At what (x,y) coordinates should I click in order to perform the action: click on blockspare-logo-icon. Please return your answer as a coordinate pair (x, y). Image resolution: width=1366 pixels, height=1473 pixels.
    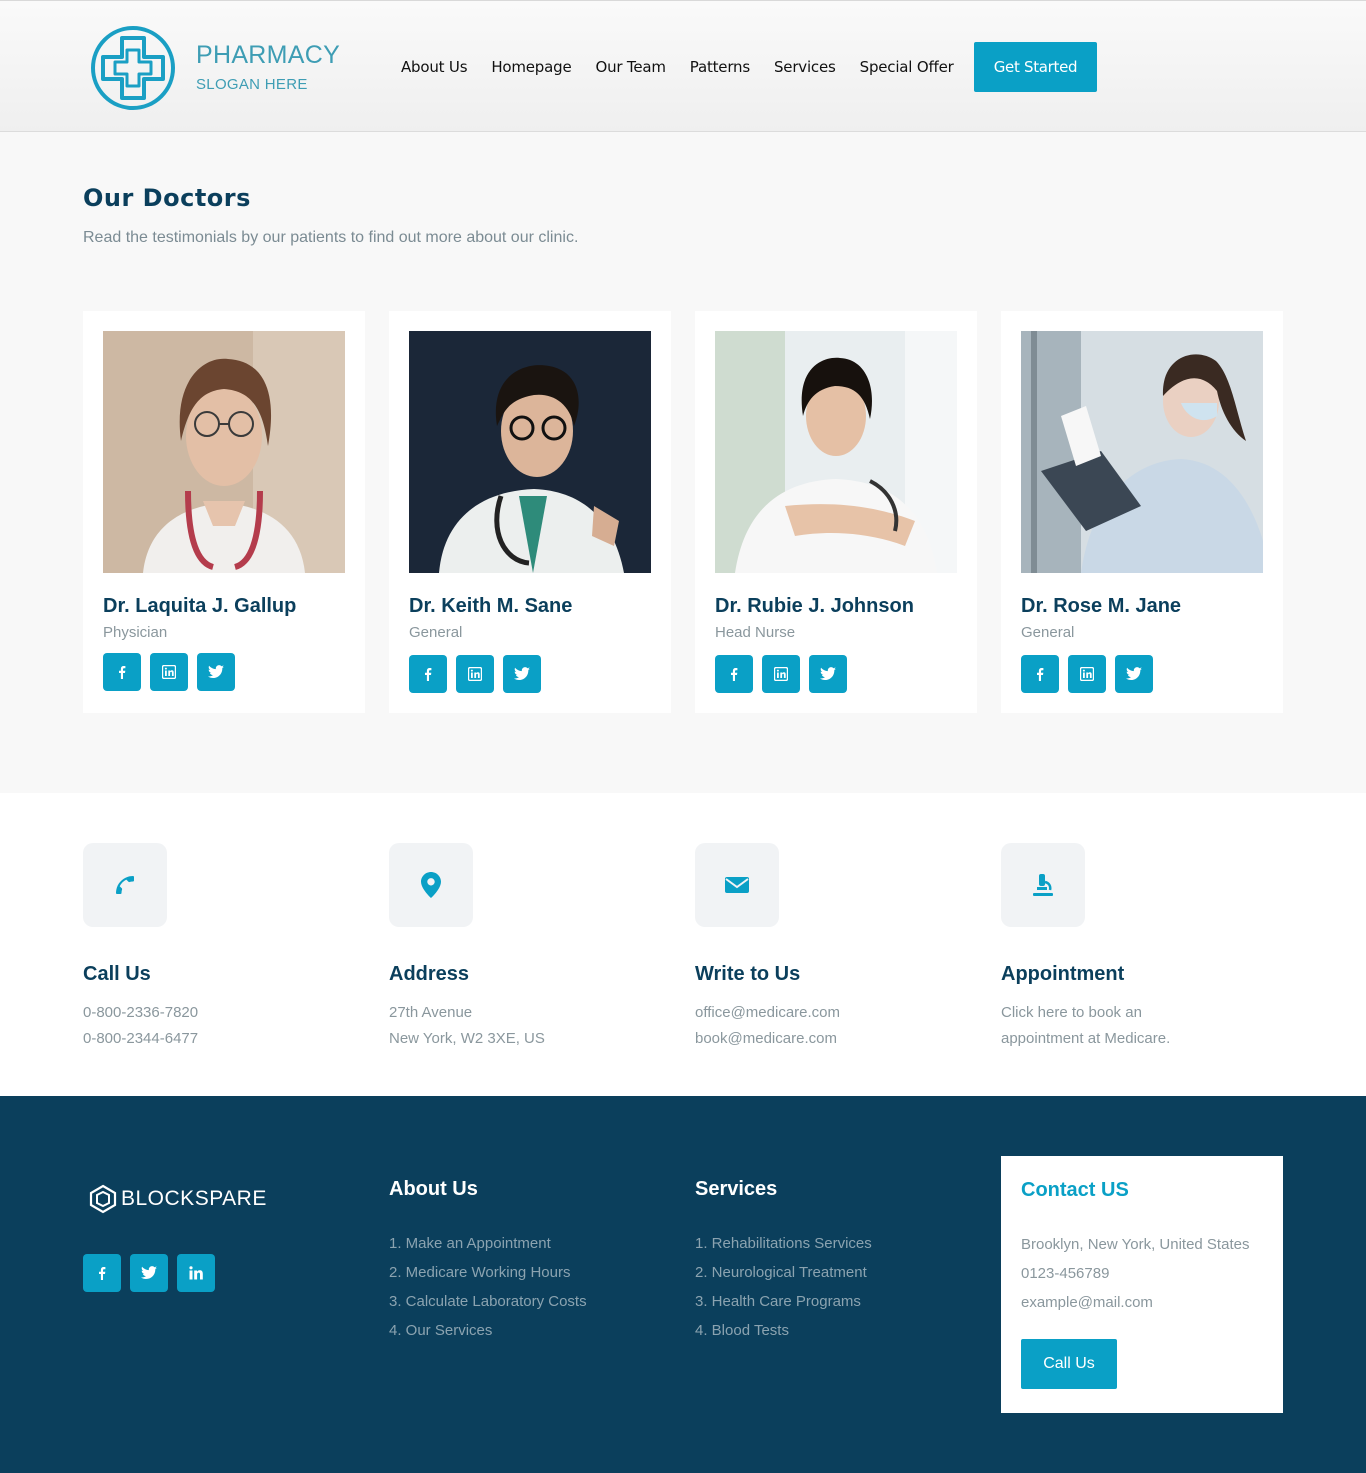
    Looking at the image, I should click on (103, 1199).